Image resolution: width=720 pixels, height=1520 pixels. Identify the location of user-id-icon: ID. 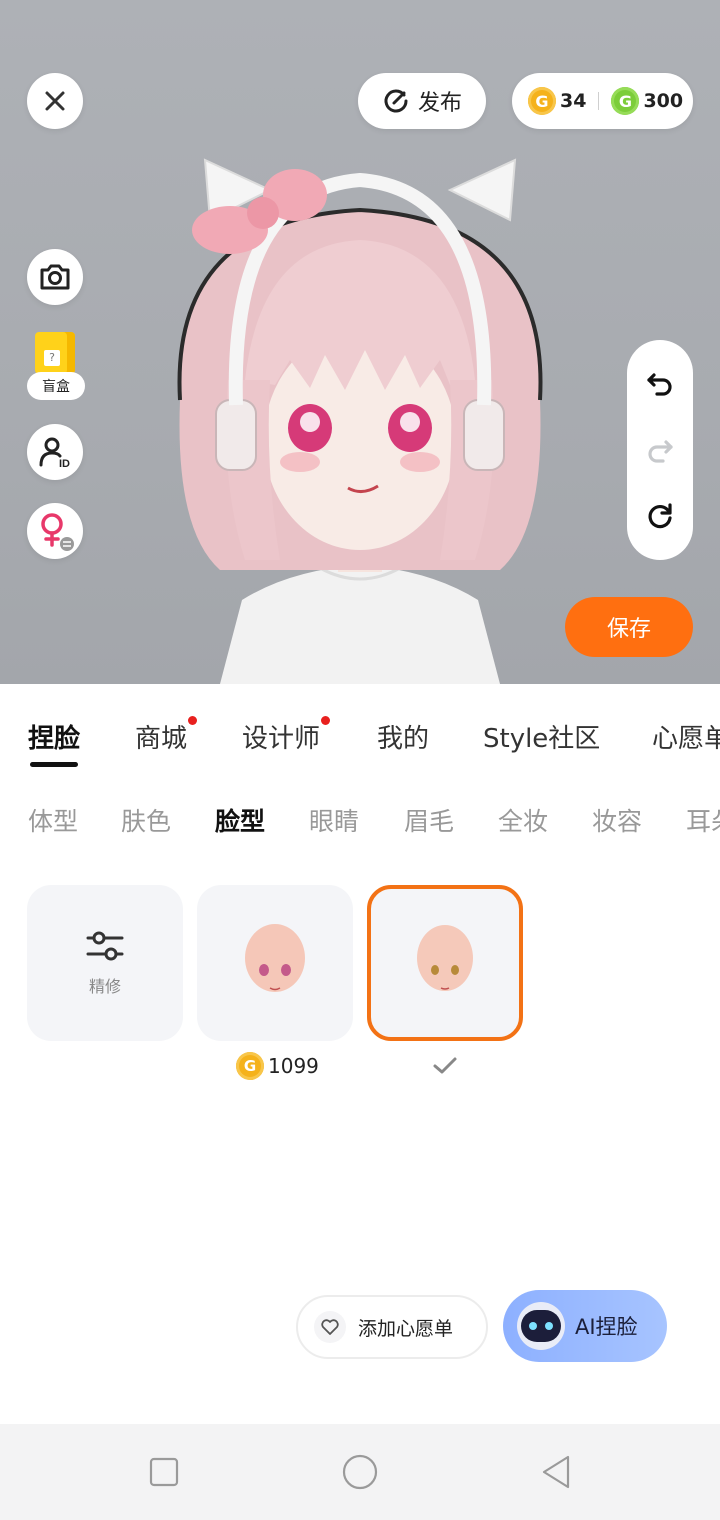
(54, 453).